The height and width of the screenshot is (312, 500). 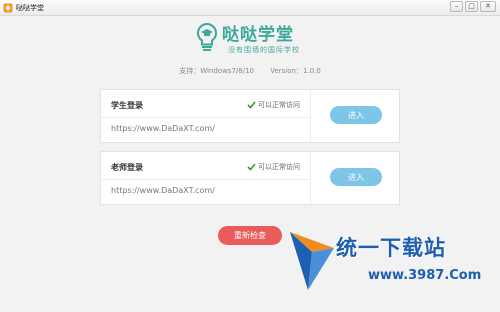 What do you see at coordinates (258, 35) in the screenshot?
I see `brand-name: 哒哒学堂` at bounding box center [258, 35].